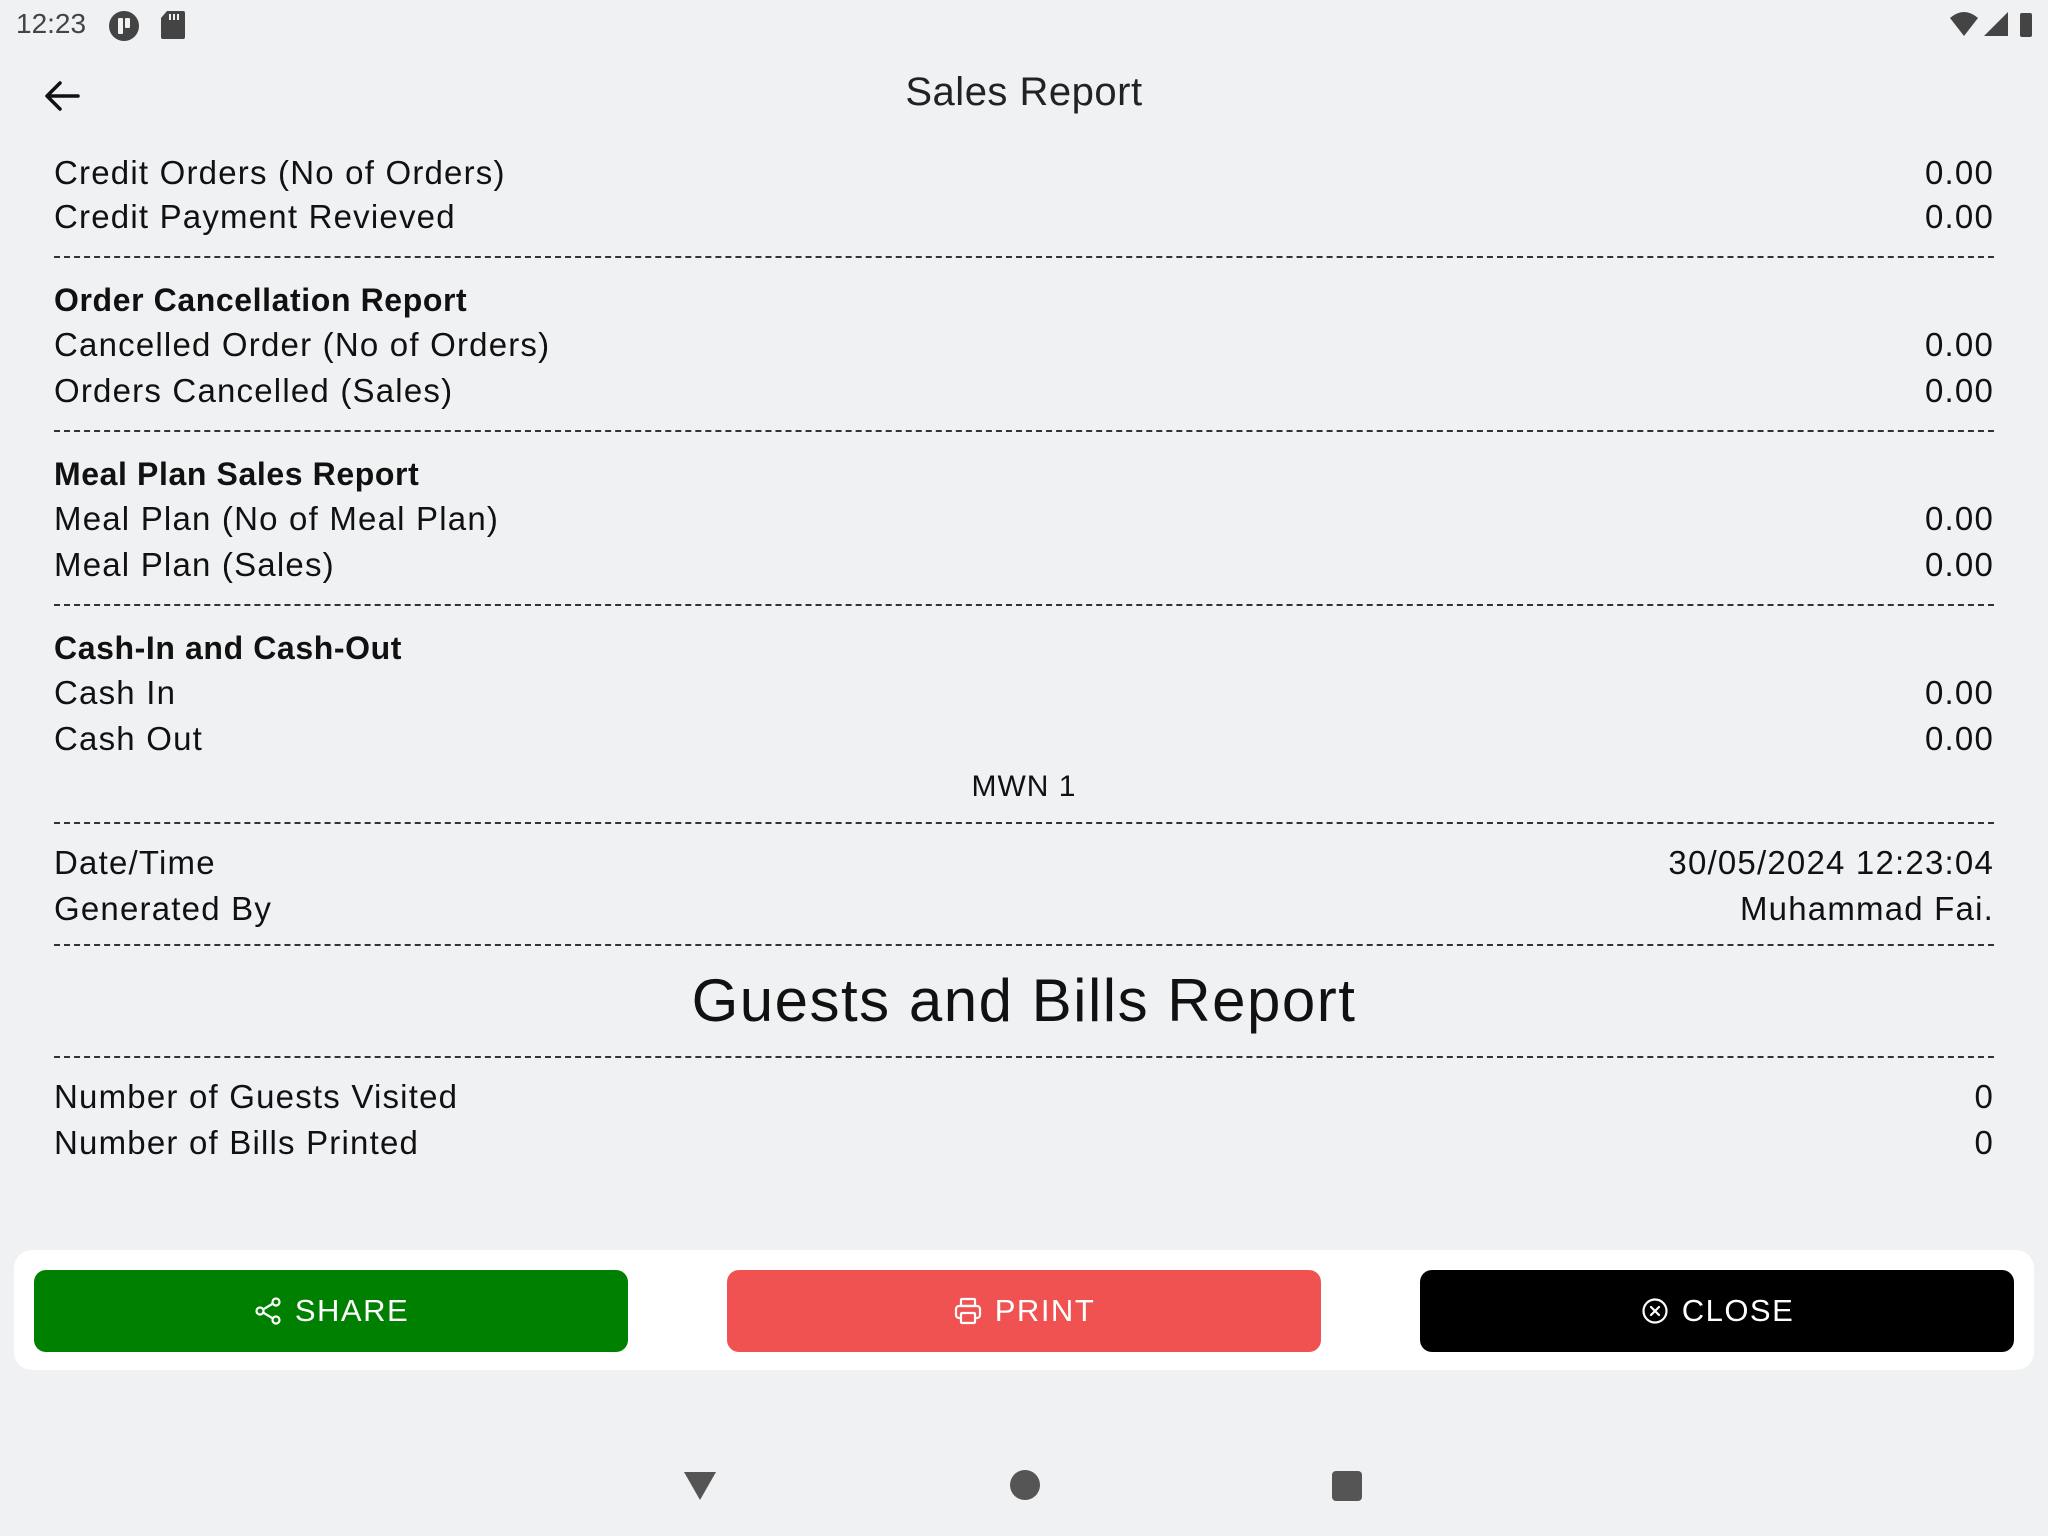  What do you see at coordinates (1024, 743) in the screenshot?
I see `report-row: Cash Out 0.00` at bounding box center [1024, 743].